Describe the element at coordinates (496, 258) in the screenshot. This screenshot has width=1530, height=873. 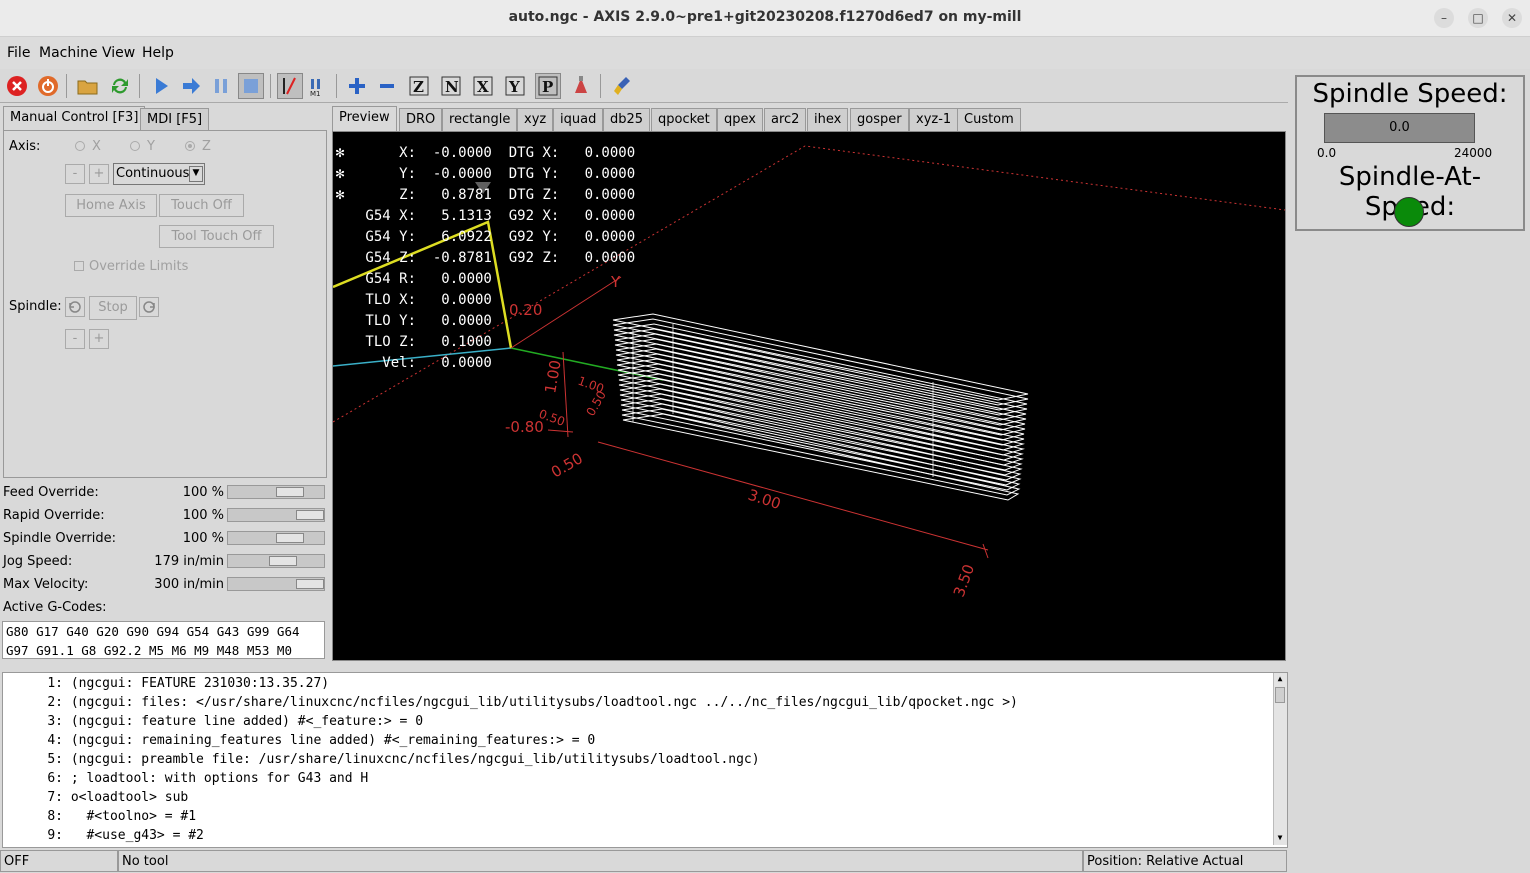
I see `dro-line: G54 Z: -0.8781 G92 Z: 0.0000` at that location.